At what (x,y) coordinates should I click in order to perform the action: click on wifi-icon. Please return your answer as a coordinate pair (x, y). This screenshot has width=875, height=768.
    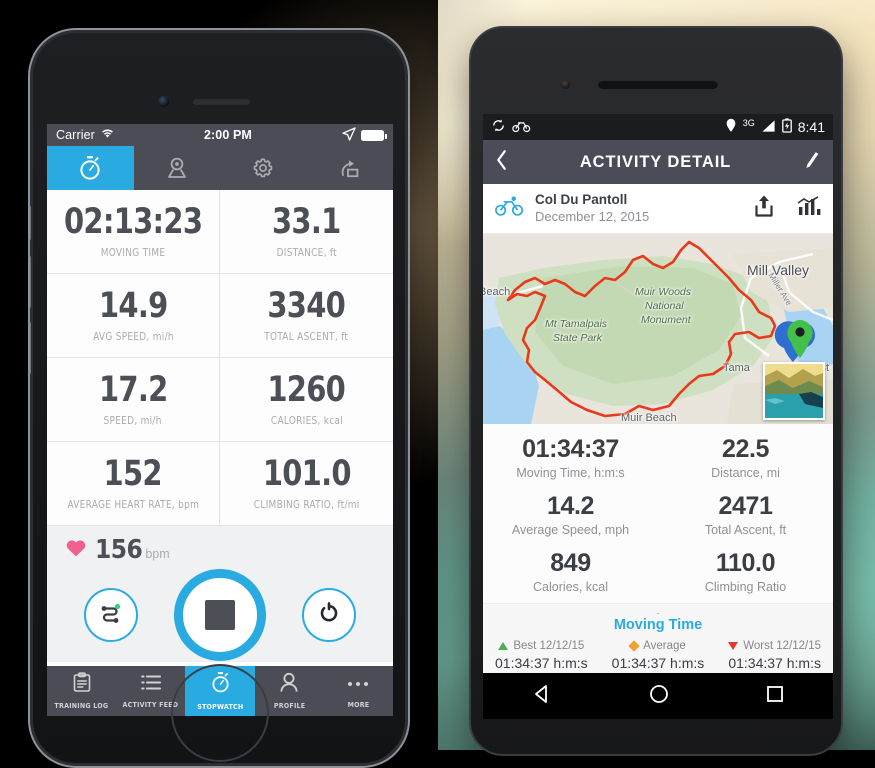
    Looking at the image, I should click on (107, 135).